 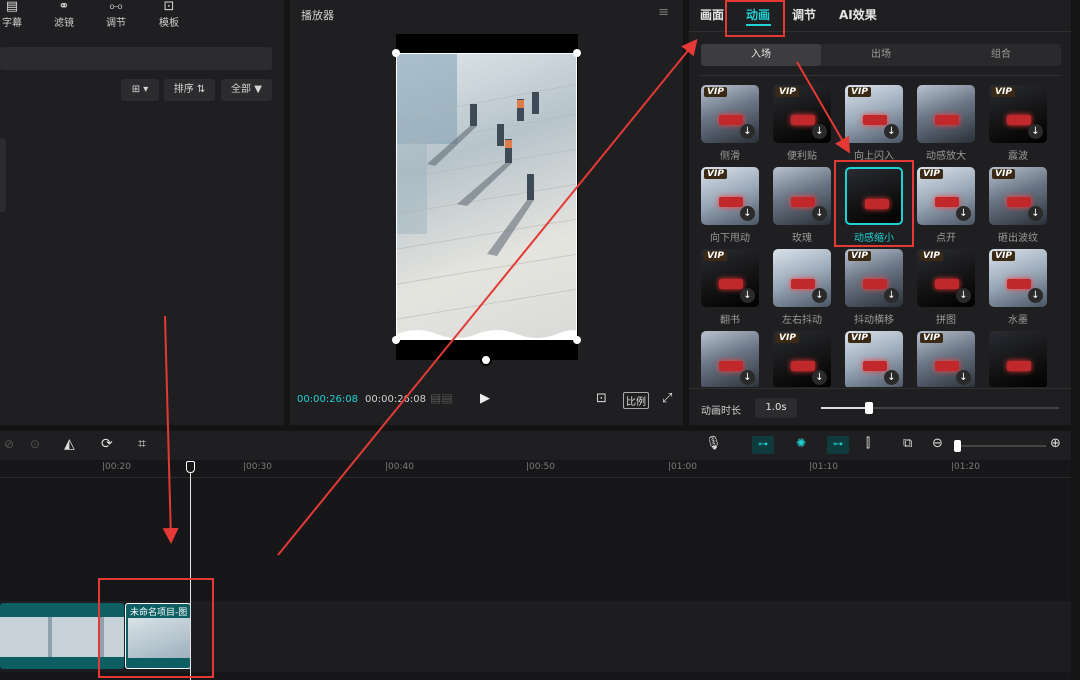 What do you see at coordinates (190, 575) in the screenshot?
I see `playhead-line` at bounding box center [190, 575].